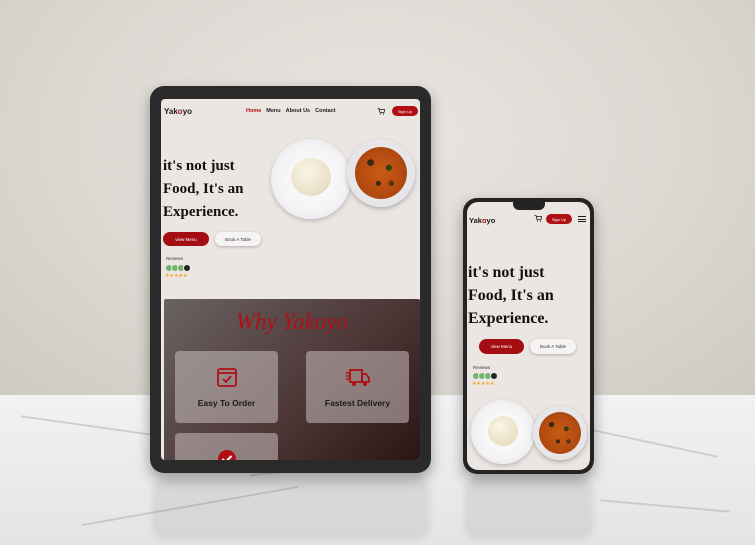 Image resolution: width=755 pixels, height=545 pixels. I want to click on nav-home-link: Home, so click(253, 111).